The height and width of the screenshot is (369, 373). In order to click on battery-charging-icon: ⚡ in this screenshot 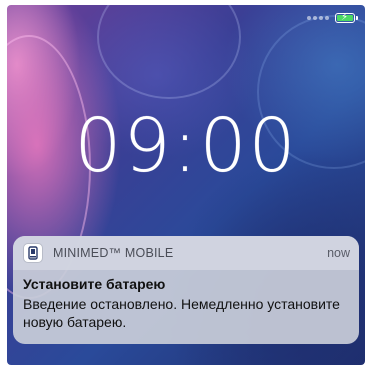, I will do `click(346, 17)`.